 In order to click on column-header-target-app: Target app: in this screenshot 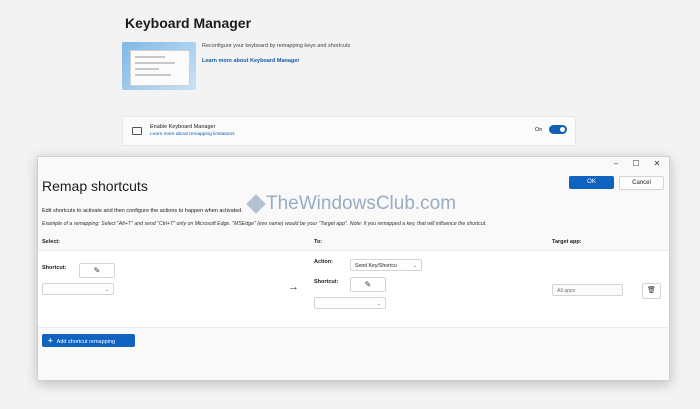, I will do `click(567, 242)`.